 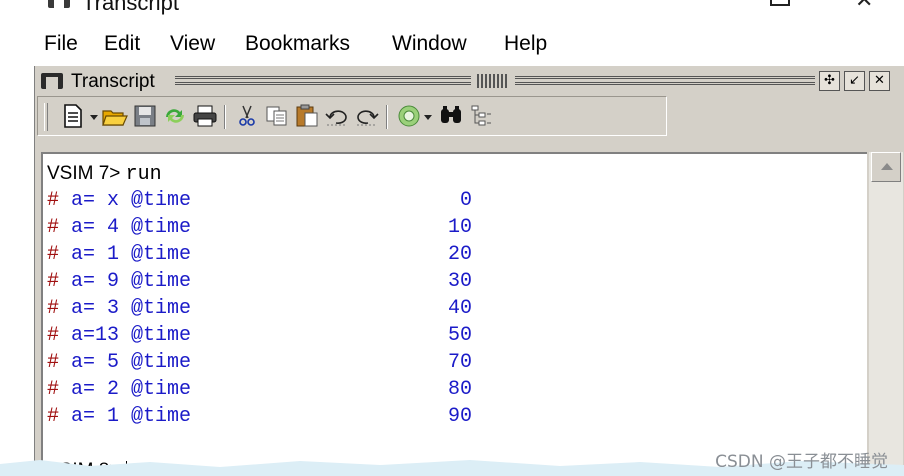 What do you see at coordinates (259, 200) in the screenshot?
I see `output-line: # a= x @time 0` at bounding box center [259, 200].